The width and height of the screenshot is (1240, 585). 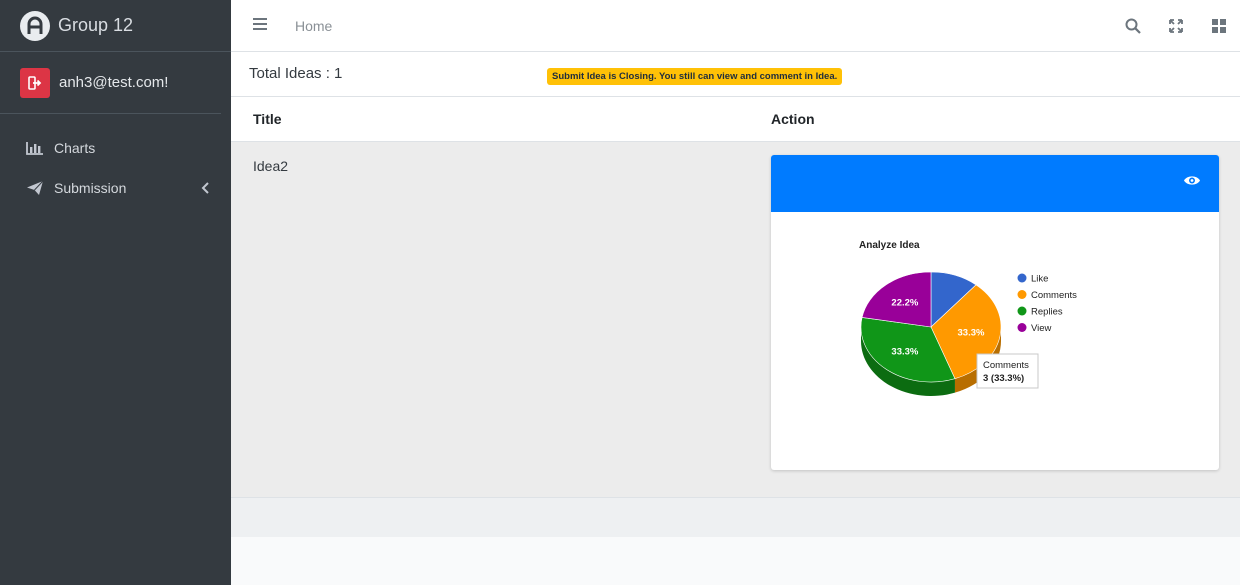 I want to click on brand-logo-icon, so click(x=35, y=25).